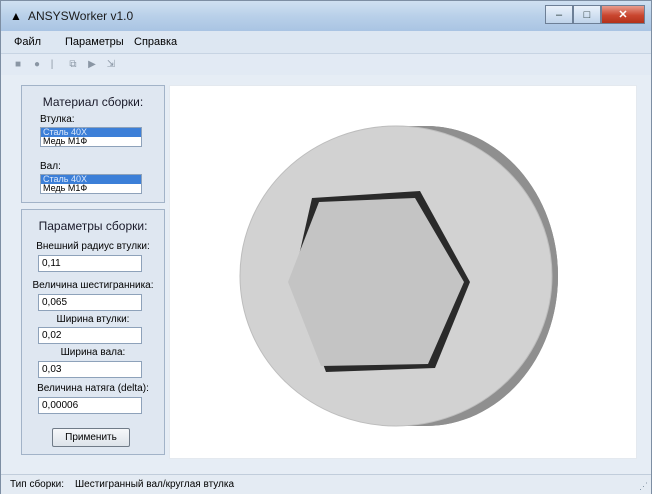  I want to click on status-value: Шестигранный вал/круглая втулка, so click(155, 484).